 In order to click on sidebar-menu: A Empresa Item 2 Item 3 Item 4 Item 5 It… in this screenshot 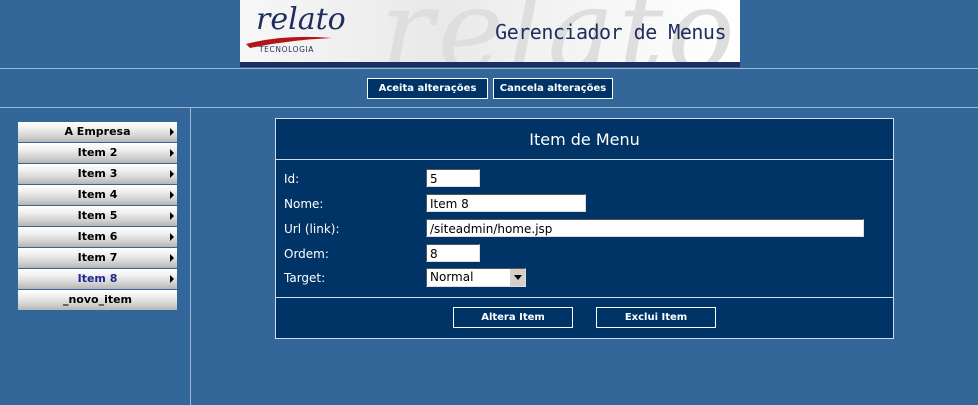, I will do `click(97, 216)`.